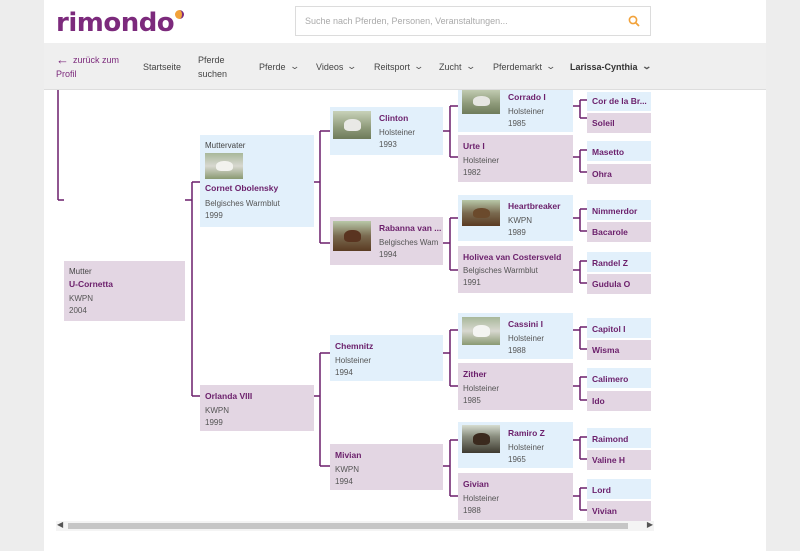 Image resolution: width=800 pixels, height=551 pixels. What do you see at coordinates (518, 374) in the screenshot?
I see `horse-name-link: Zither` at bounding box center [518, 374].